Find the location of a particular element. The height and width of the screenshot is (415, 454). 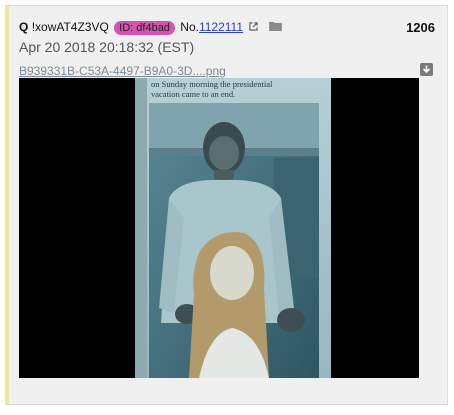

author-name: Q is located at coordinates (24, 27).